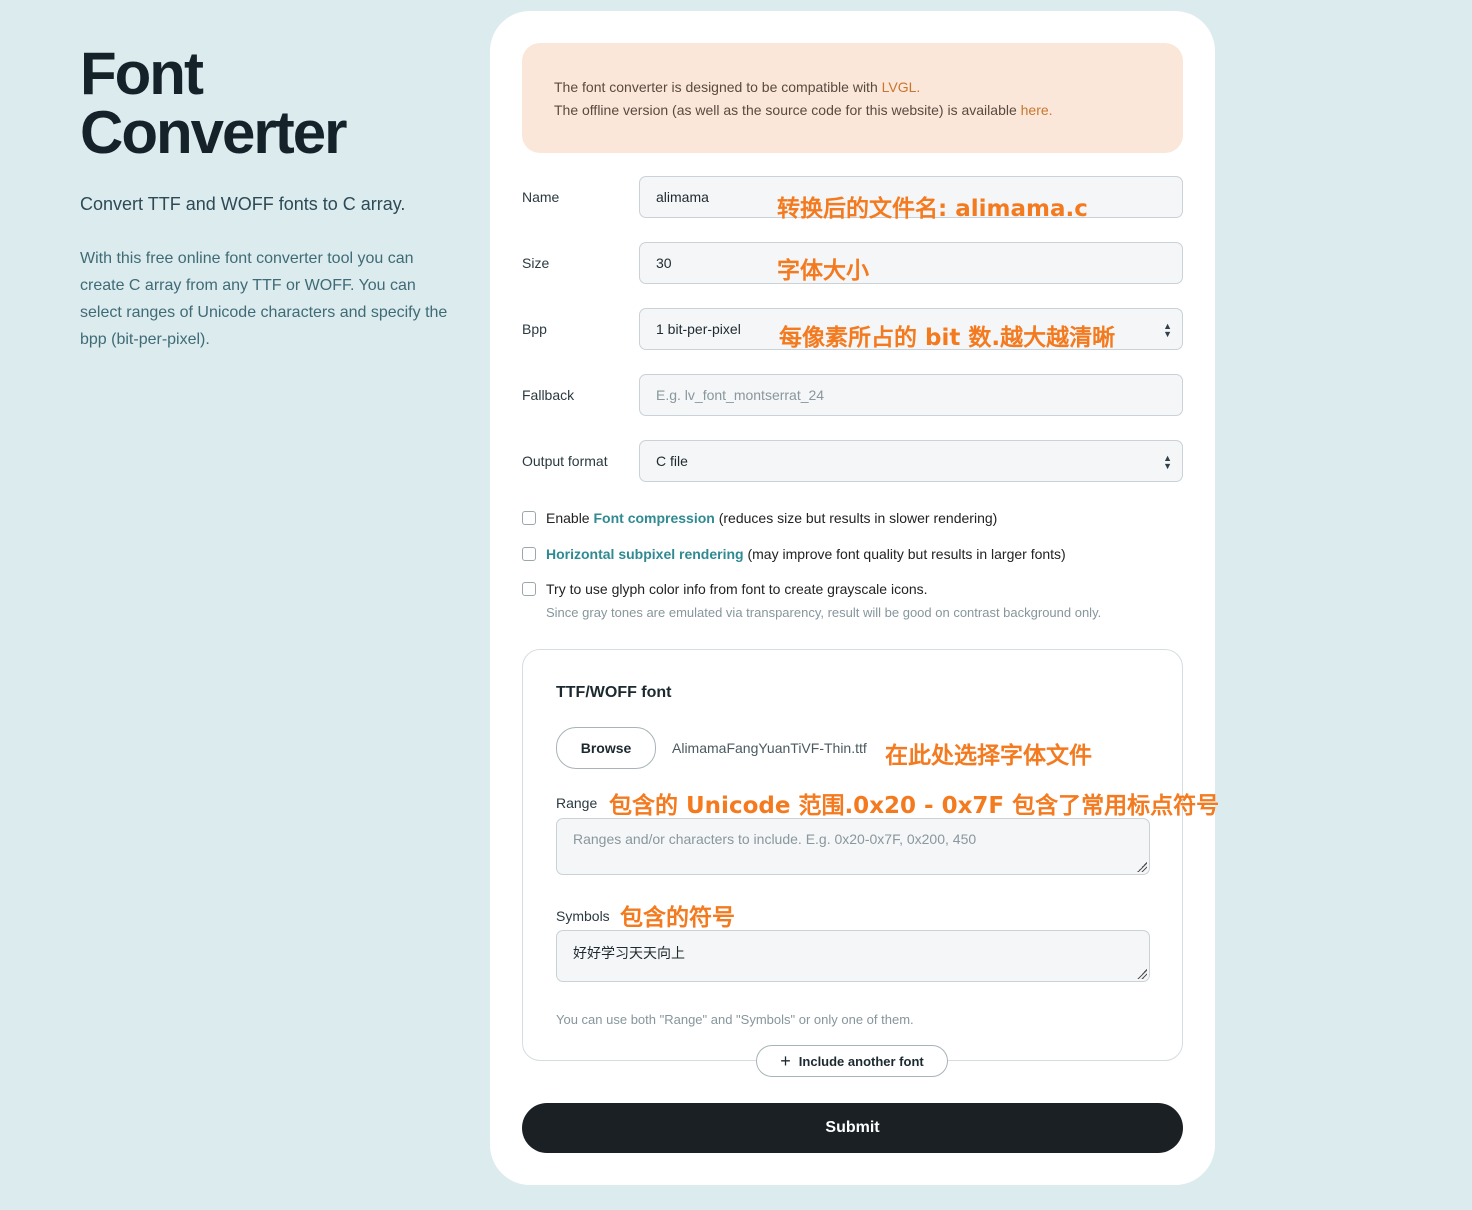 The width and height of the screenshot is (1472, 1210). Describe the element at coordinates (142, 73) in the screenshot. I see `page-title-line1: Font` at that location.